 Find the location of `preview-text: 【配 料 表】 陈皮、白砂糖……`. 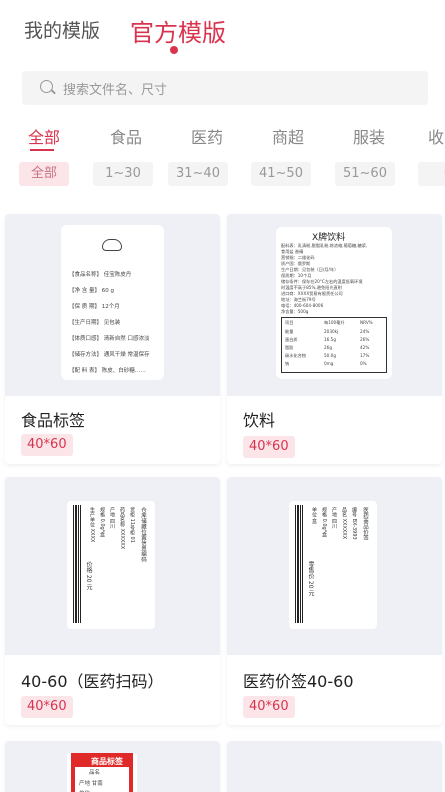

preview-text: 【配 料 表】 陈皮、白砂糖…… is located at coordinates (107, 371).